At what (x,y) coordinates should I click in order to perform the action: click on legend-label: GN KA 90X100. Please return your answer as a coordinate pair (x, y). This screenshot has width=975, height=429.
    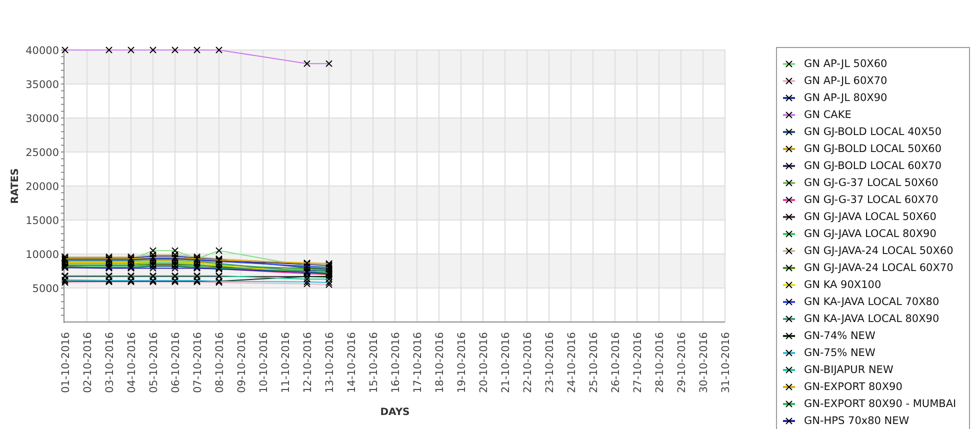
    Looking at the image, I should click on (843, 284).